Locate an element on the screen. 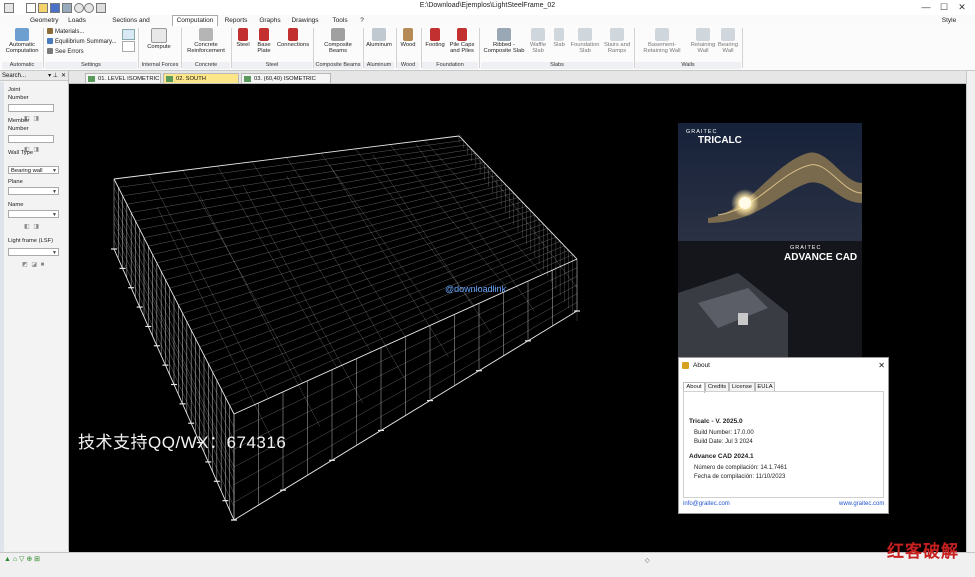 Image resolution: width=975 pixels, height=577 pixels. wood-button: Wood is located at coordinates (408, 38).